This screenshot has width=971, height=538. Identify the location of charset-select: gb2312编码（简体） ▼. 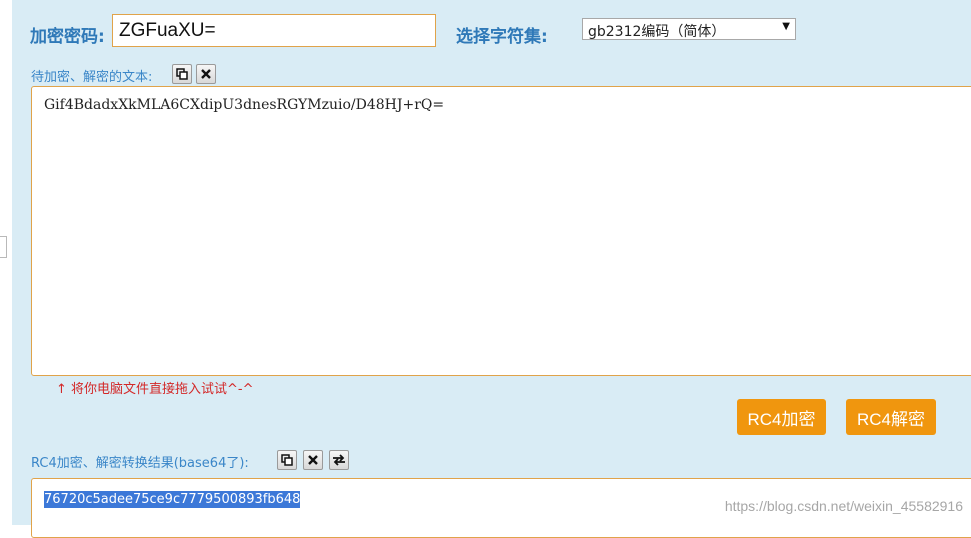
(689, 29).